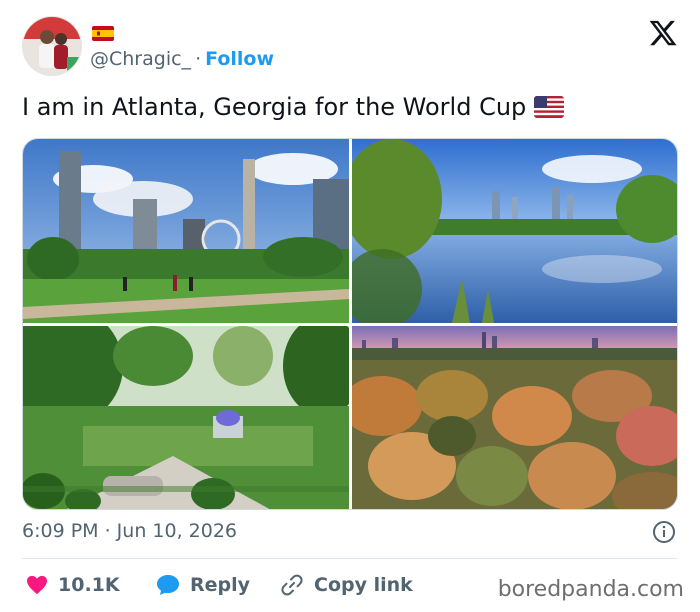 The image size is (700, 612). What do you see at coordinates (352, 47) in the screenshot?
I see `tweet-header: @Chragic_ · Follow` at bounding box center [352, 47].